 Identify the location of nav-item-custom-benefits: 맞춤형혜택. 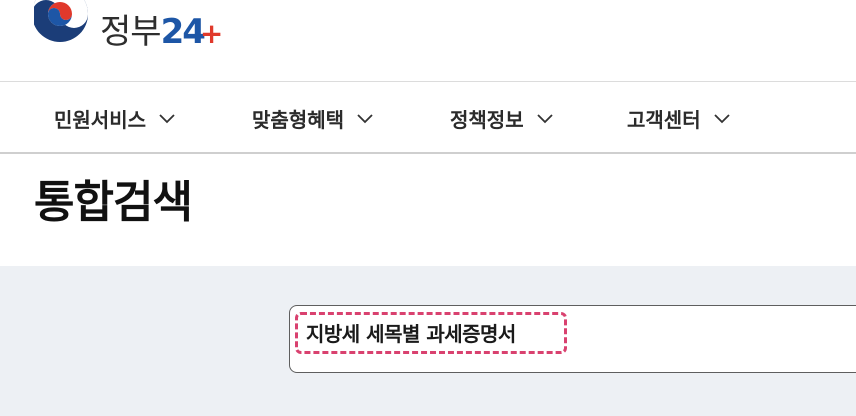
(313, 118).